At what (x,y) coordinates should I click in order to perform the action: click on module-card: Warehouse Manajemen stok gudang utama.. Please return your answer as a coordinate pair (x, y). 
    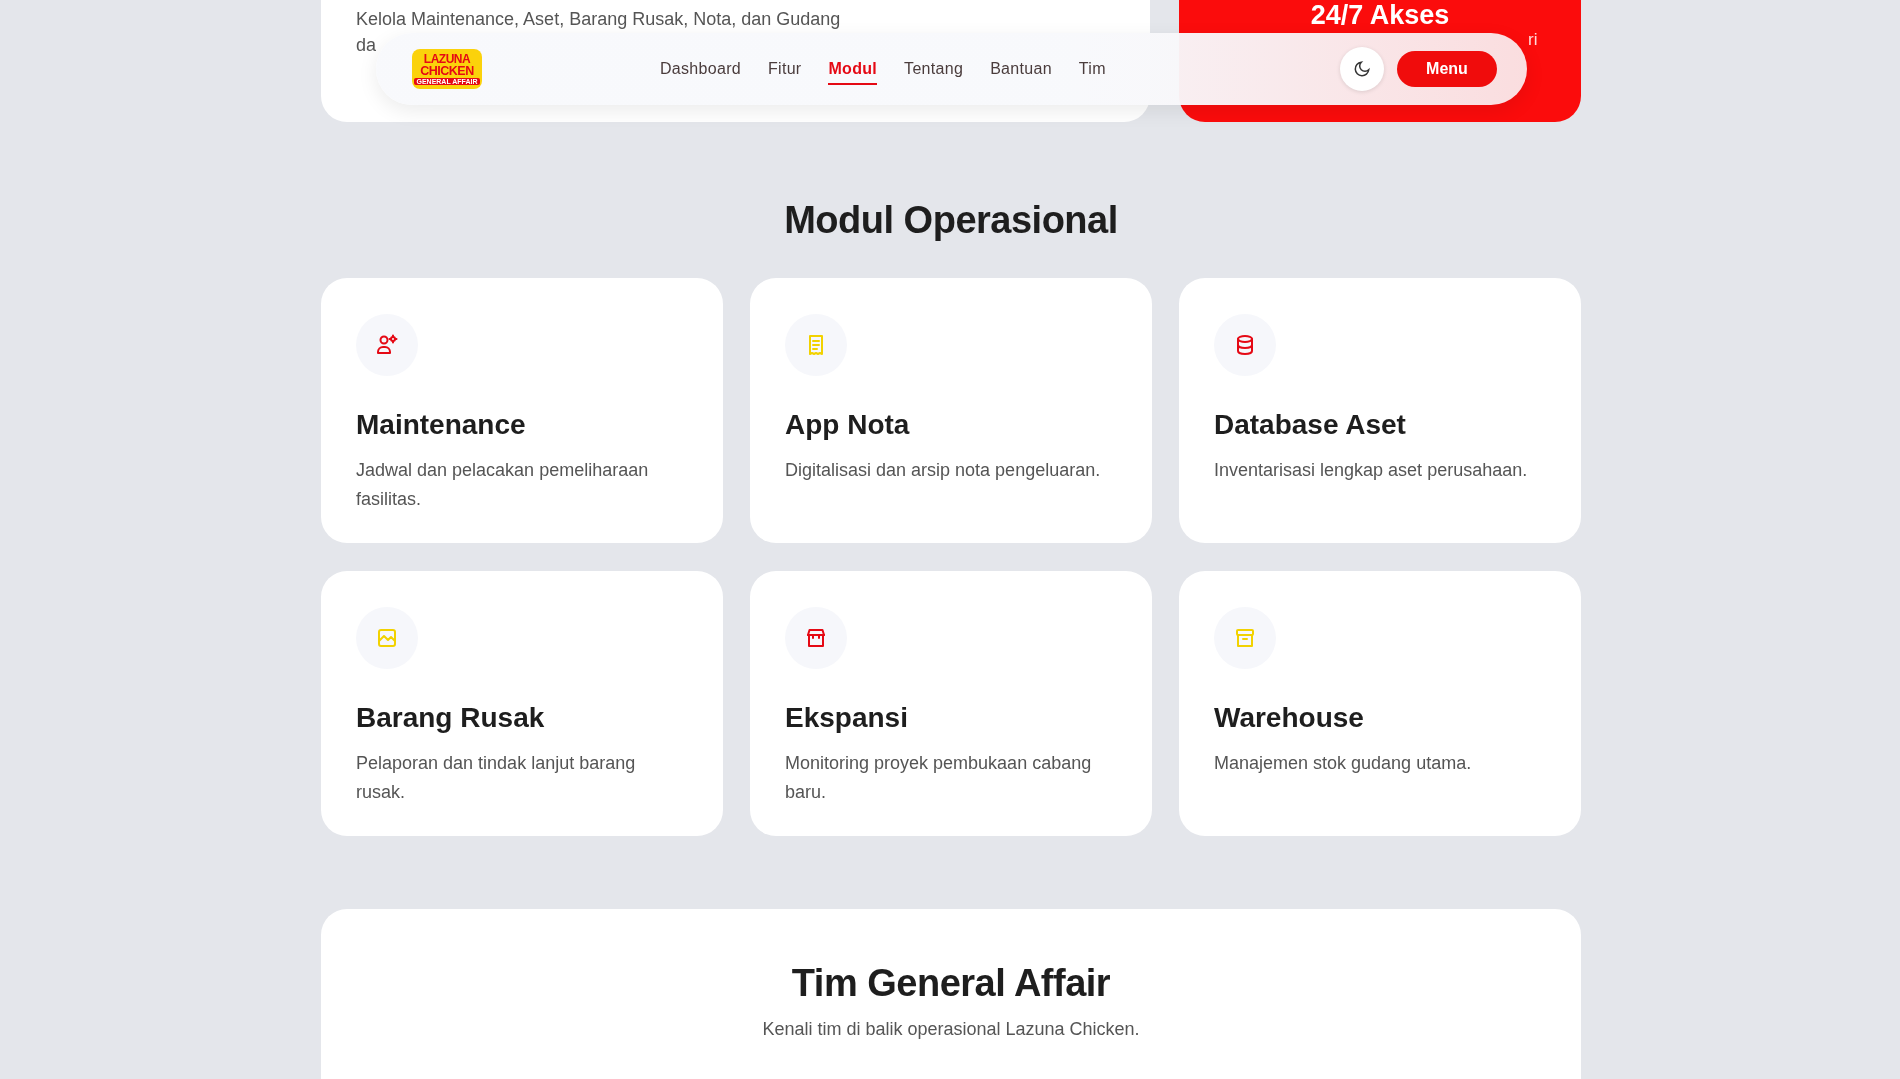
    Looking at the image, I should click on (1380, 703).